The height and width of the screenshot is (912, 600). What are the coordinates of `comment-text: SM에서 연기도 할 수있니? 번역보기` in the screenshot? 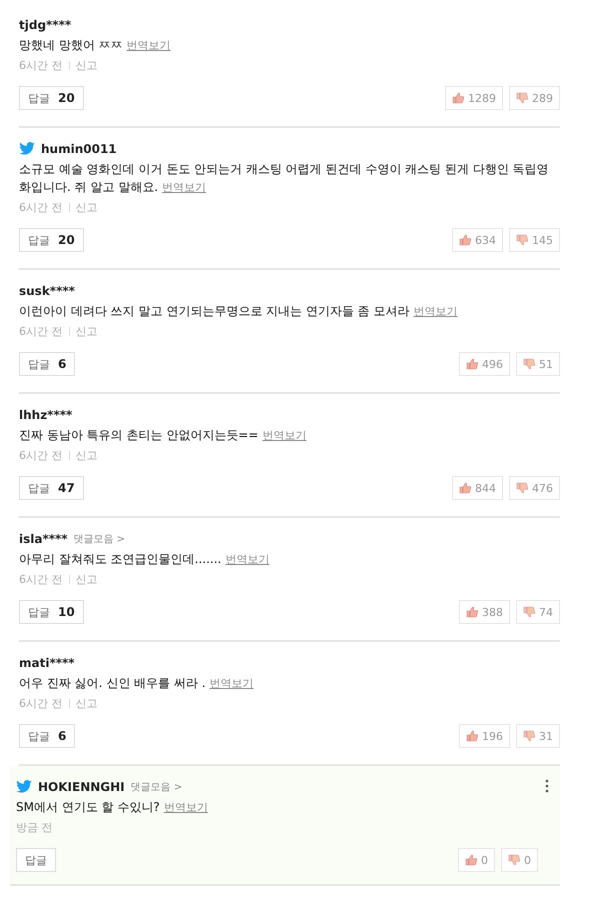 It's located at (112, 807).